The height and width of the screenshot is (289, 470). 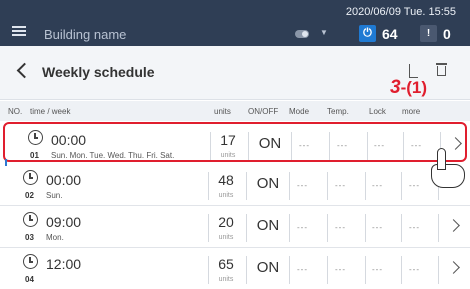 I want to click on col-onoff: ON/OFF, so click(x=263, y=111).